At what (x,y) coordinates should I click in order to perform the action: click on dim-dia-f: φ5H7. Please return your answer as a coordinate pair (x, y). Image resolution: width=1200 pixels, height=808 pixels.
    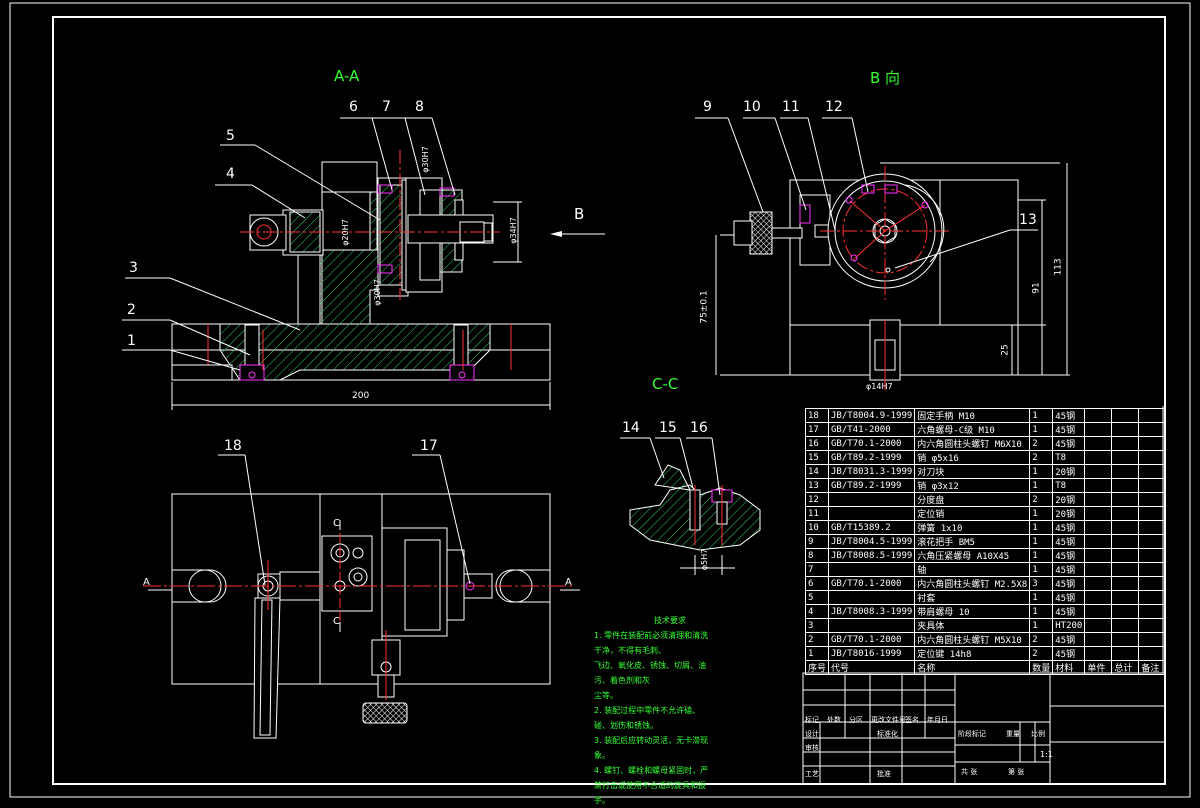
    Looking at the image, I should click on (705, 559).